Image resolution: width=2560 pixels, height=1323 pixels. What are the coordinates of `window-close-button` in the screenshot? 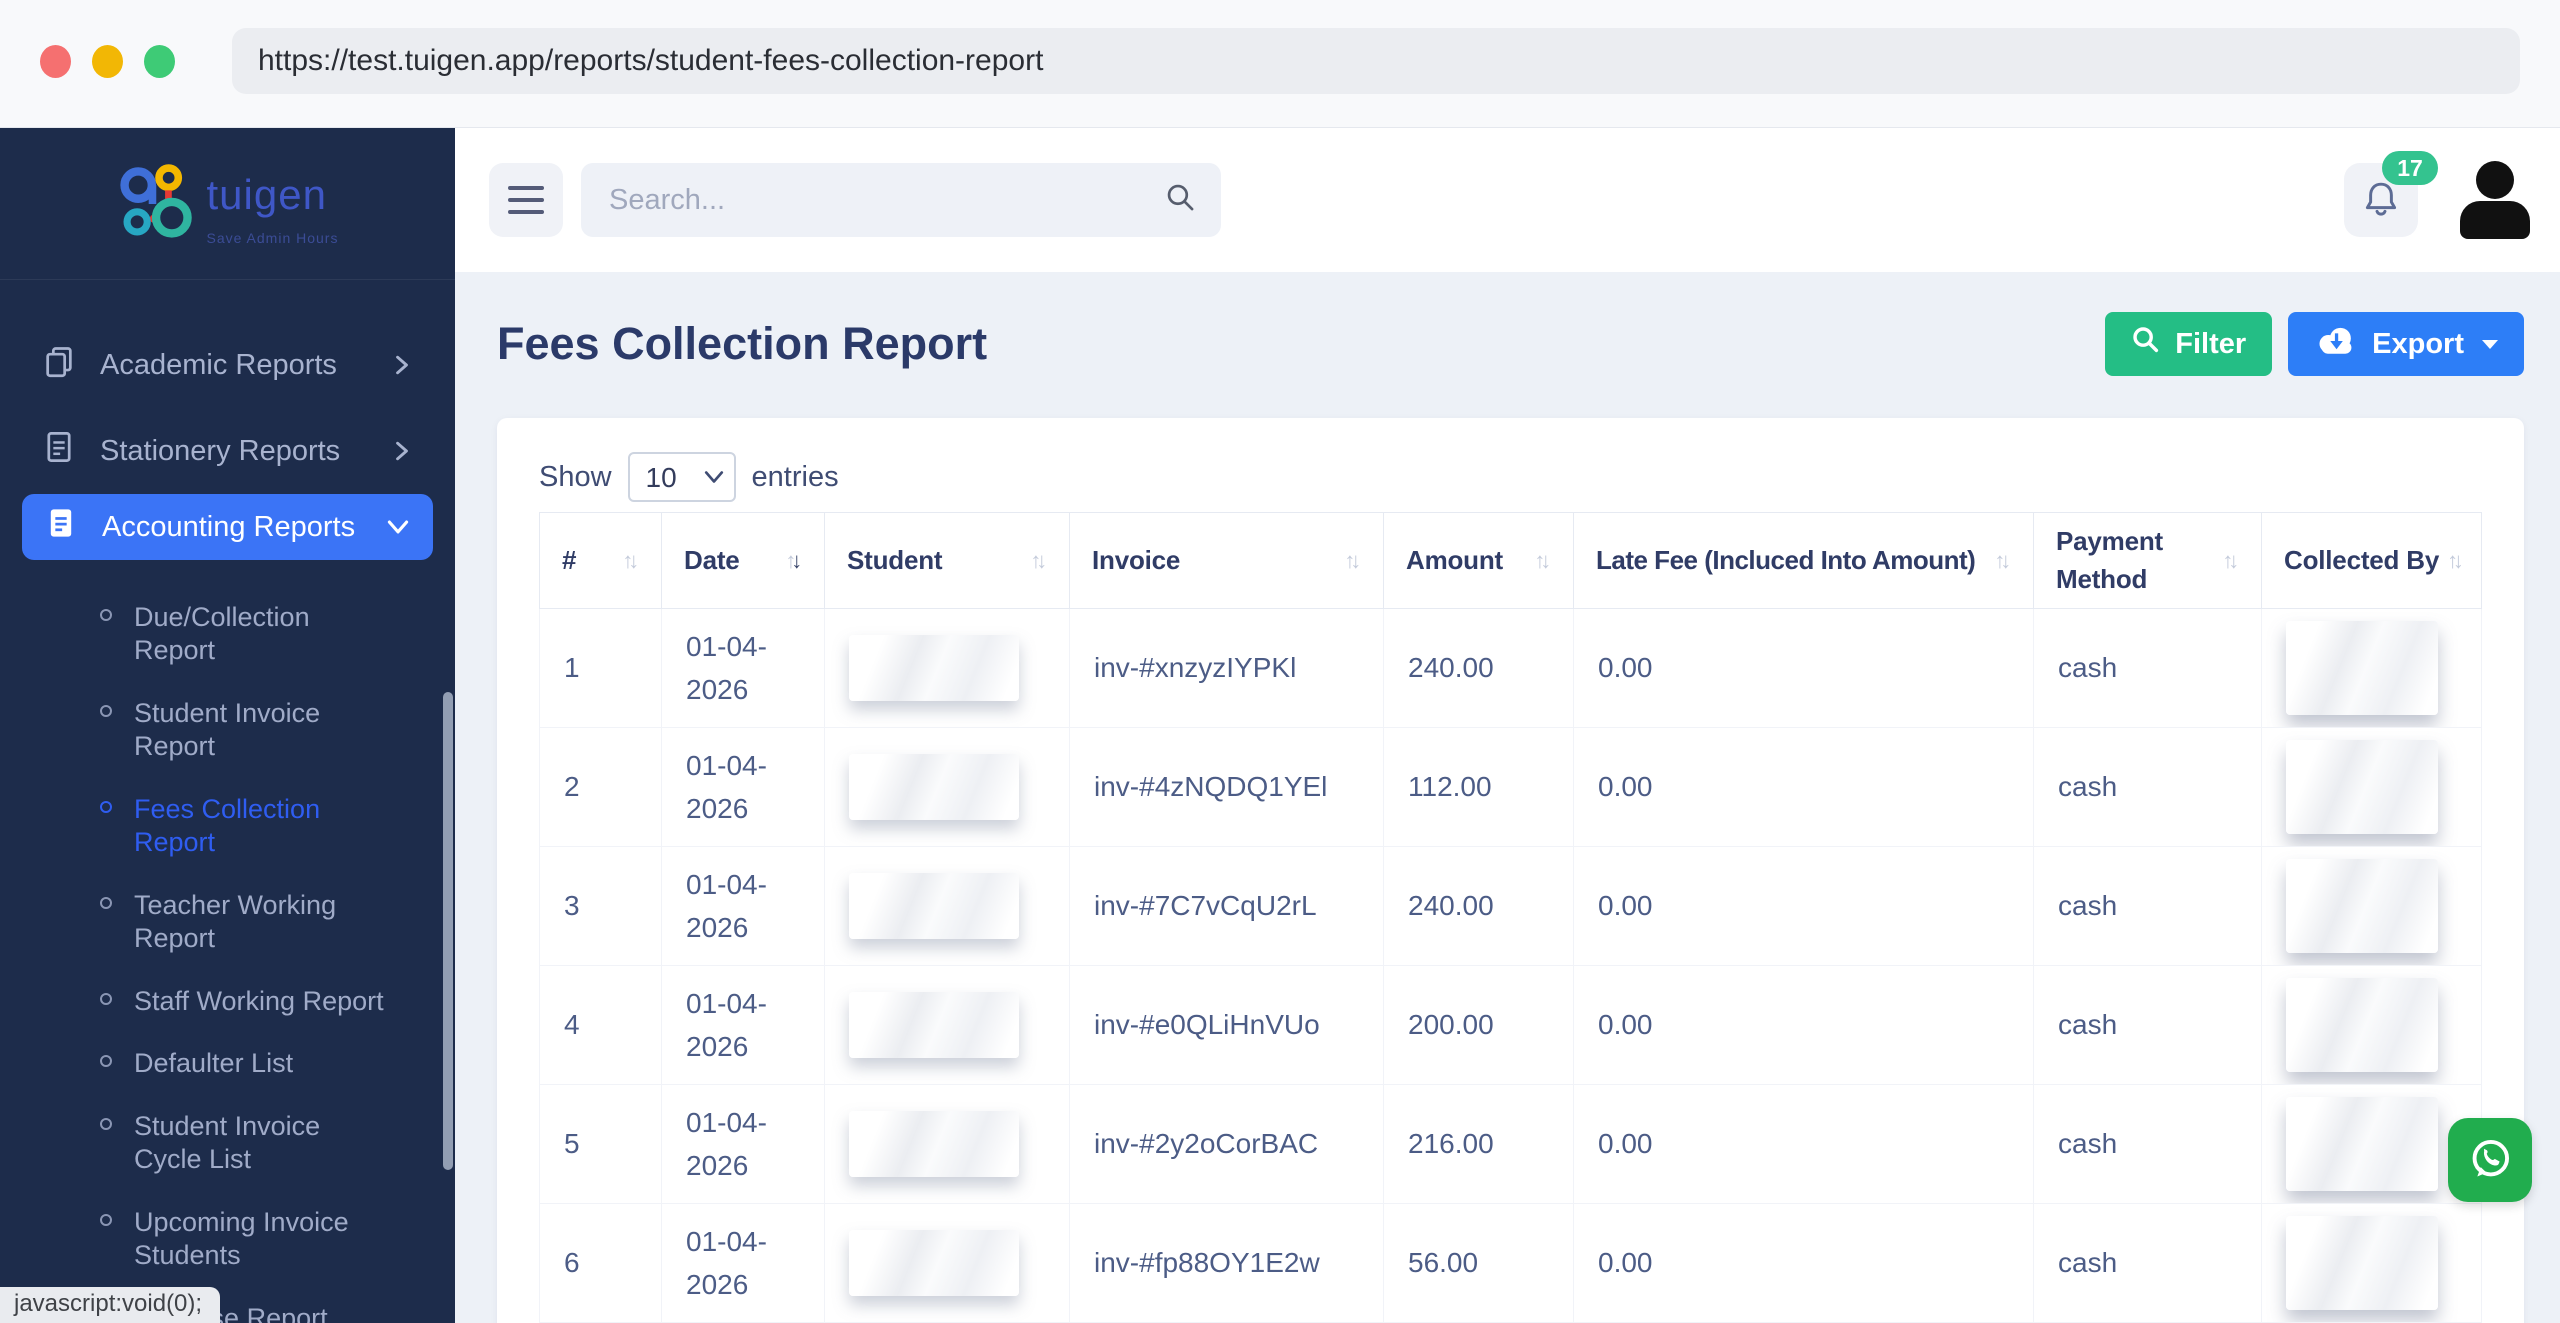 It's located at (55, 61).